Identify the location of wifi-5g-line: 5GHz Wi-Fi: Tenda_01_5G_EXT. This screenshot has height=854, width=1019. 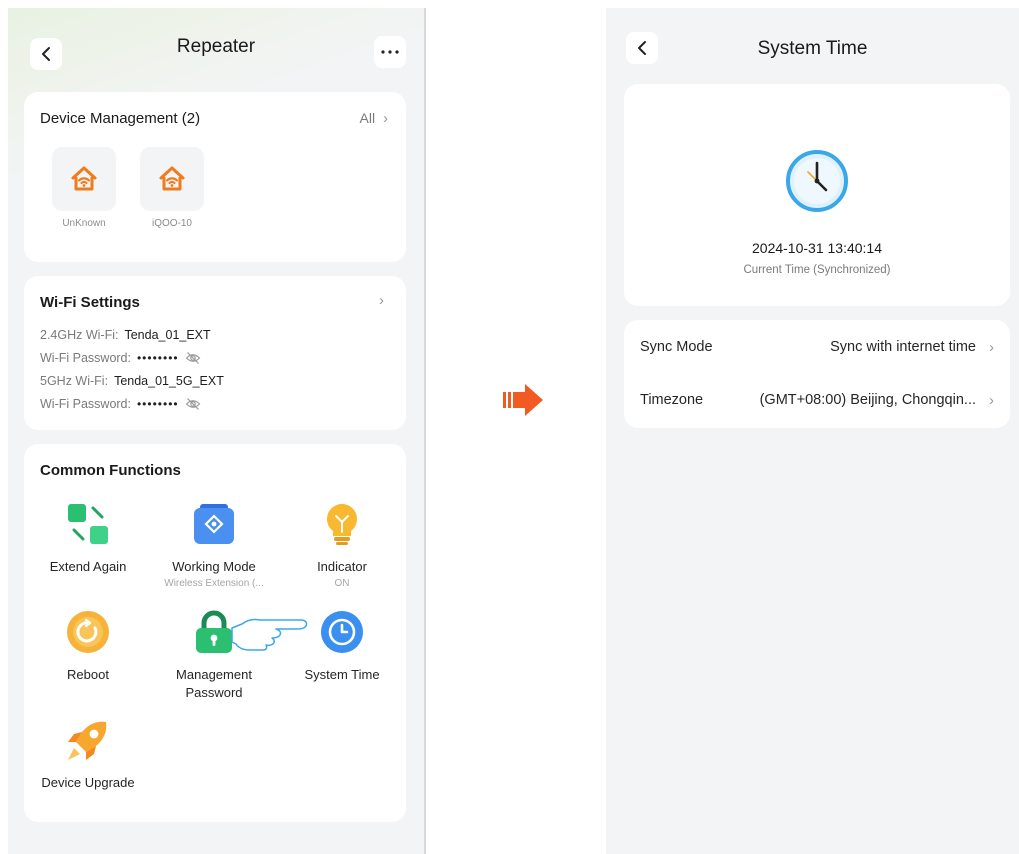
(132, 381).